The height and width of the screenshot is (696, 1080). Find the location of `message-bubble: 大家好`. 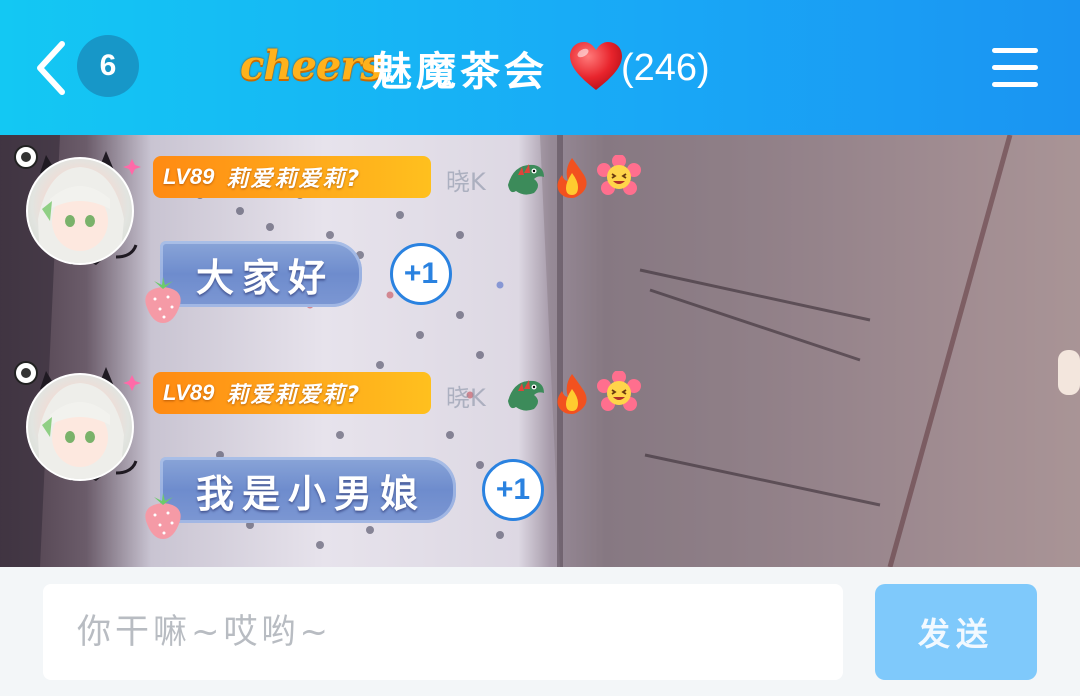

message-bubble: 大家好 is located at coordinates (261, 274).